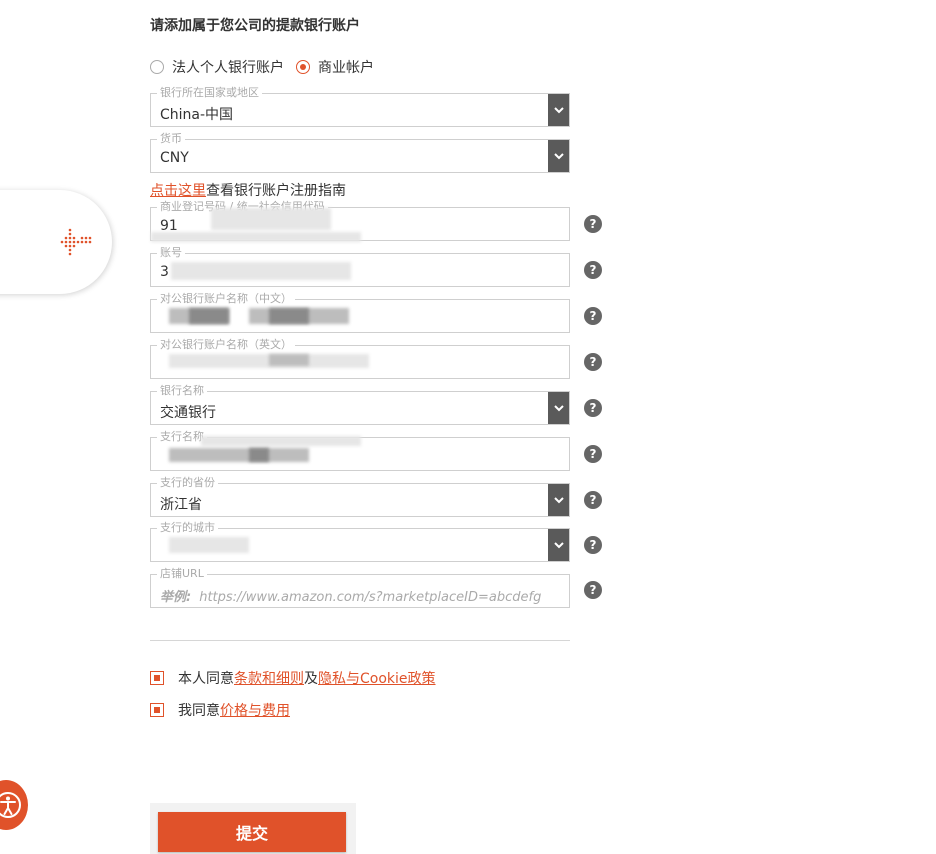 The height and width of the screenshot is (854, 936). I want to click on guide-link: 点击这里, so click(178, 191).